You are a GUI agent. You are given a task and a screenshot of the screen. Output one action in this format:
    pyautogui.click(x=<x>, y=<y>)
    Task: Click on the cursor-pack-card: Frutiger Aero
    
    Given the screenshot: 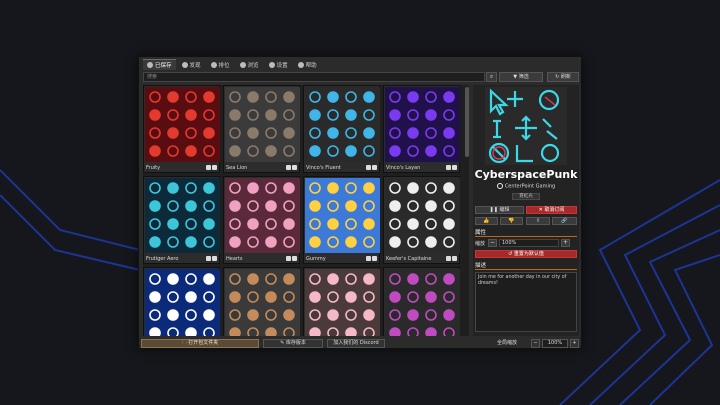 What is the action you would take?
    pyautogui.click(x=181, y=220)
    